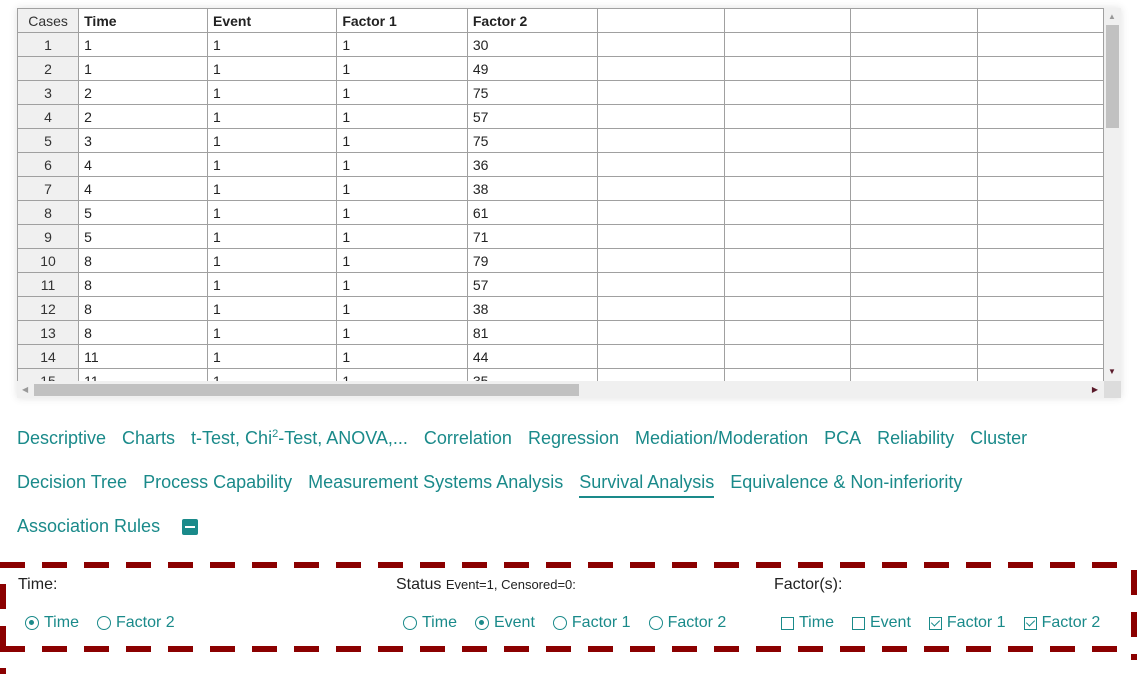  Describe the element at coordinates (306, 390) in the screenshot. I see `horizontal-scroll-thumb` at that location.